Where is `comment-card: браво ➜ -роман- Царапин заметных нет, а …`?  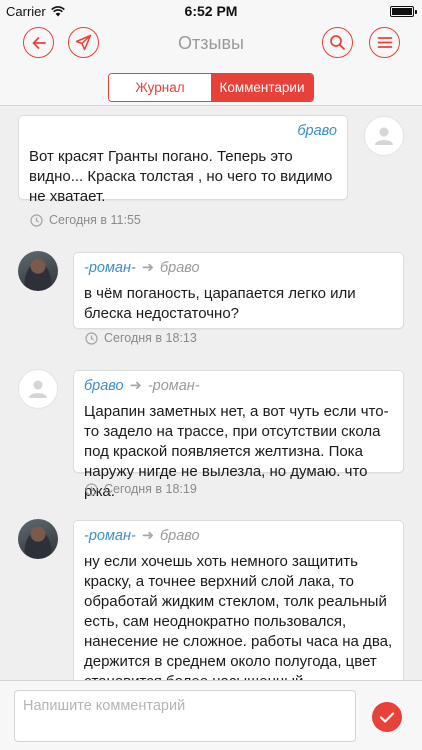 comment-card: браво ➜ -роман- Царапин заметных нет, а … is located at coordinates (238, 435).